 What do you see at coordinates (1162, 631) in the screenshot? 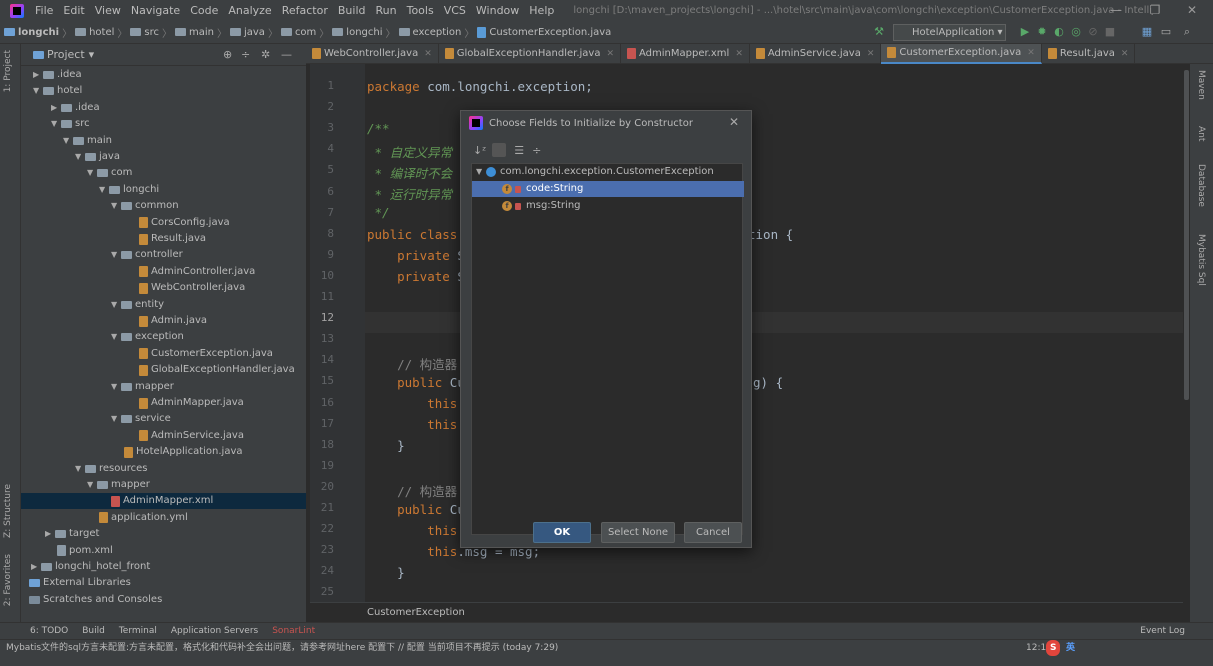
I see `event-log-button: Event Log` at bounding box center [1162, 631].